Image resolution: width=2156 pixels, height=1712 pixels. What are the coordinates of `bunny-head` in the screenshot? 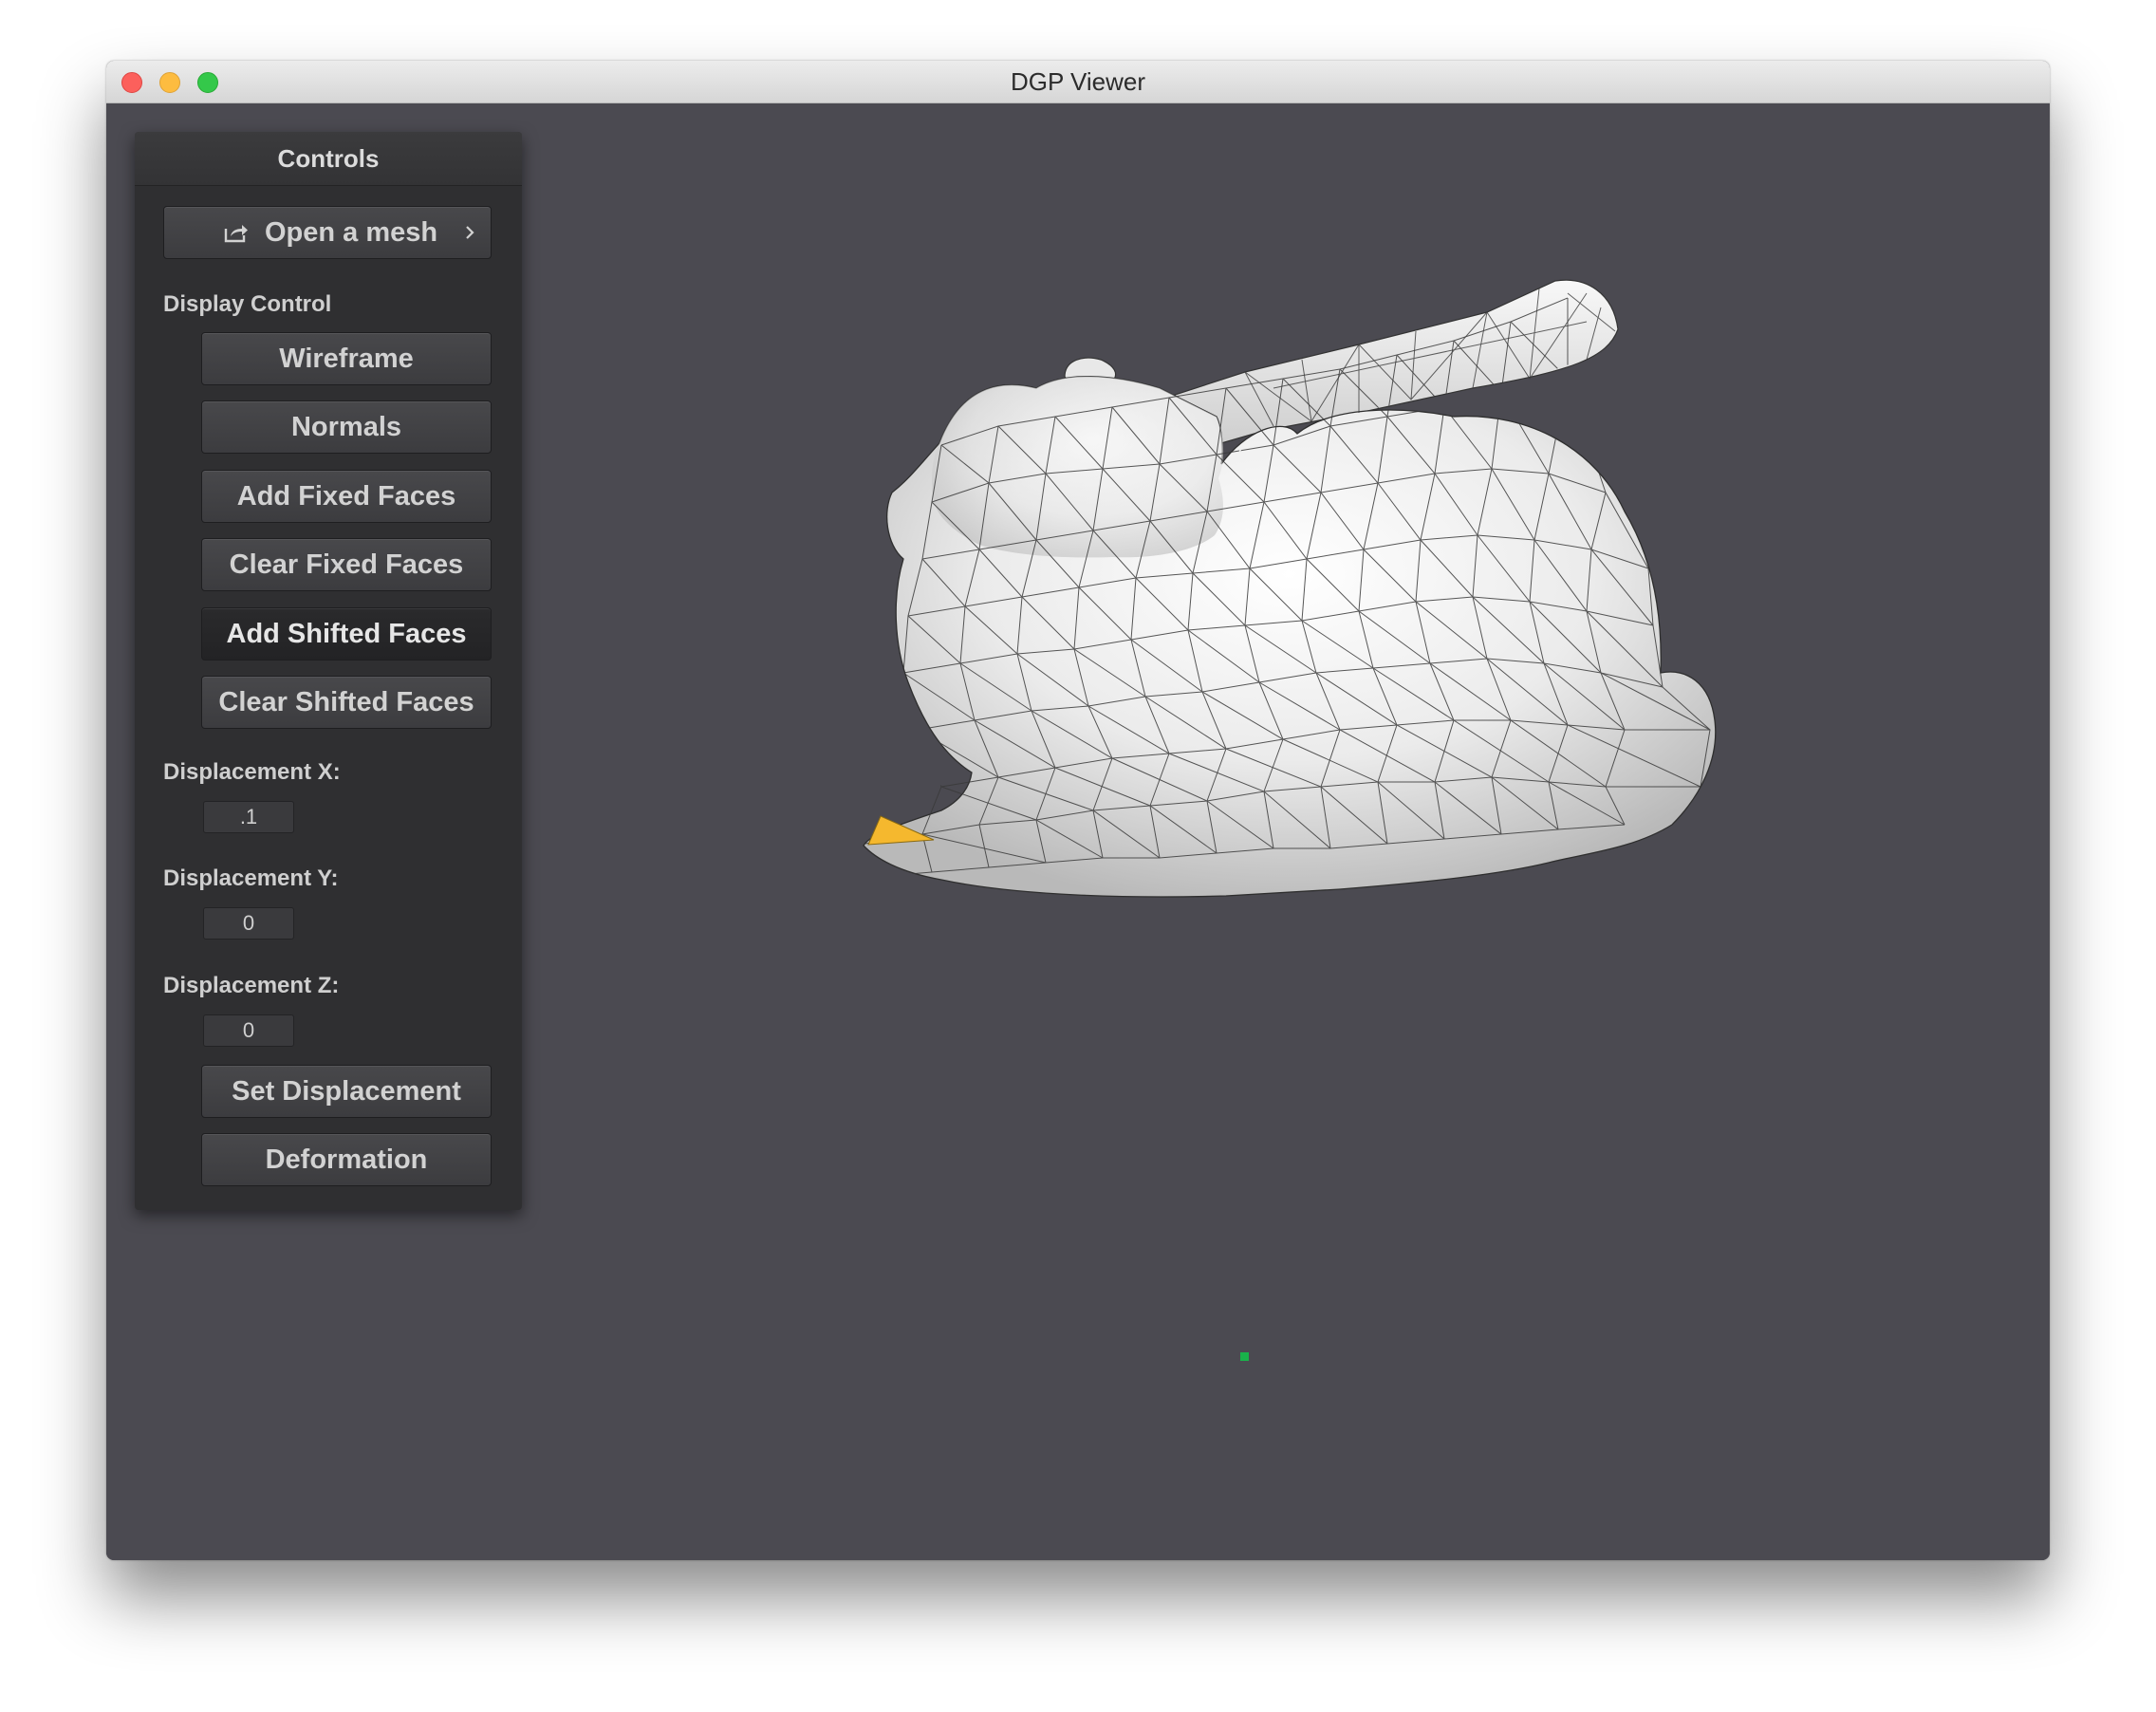 It's located at (1078, 467).